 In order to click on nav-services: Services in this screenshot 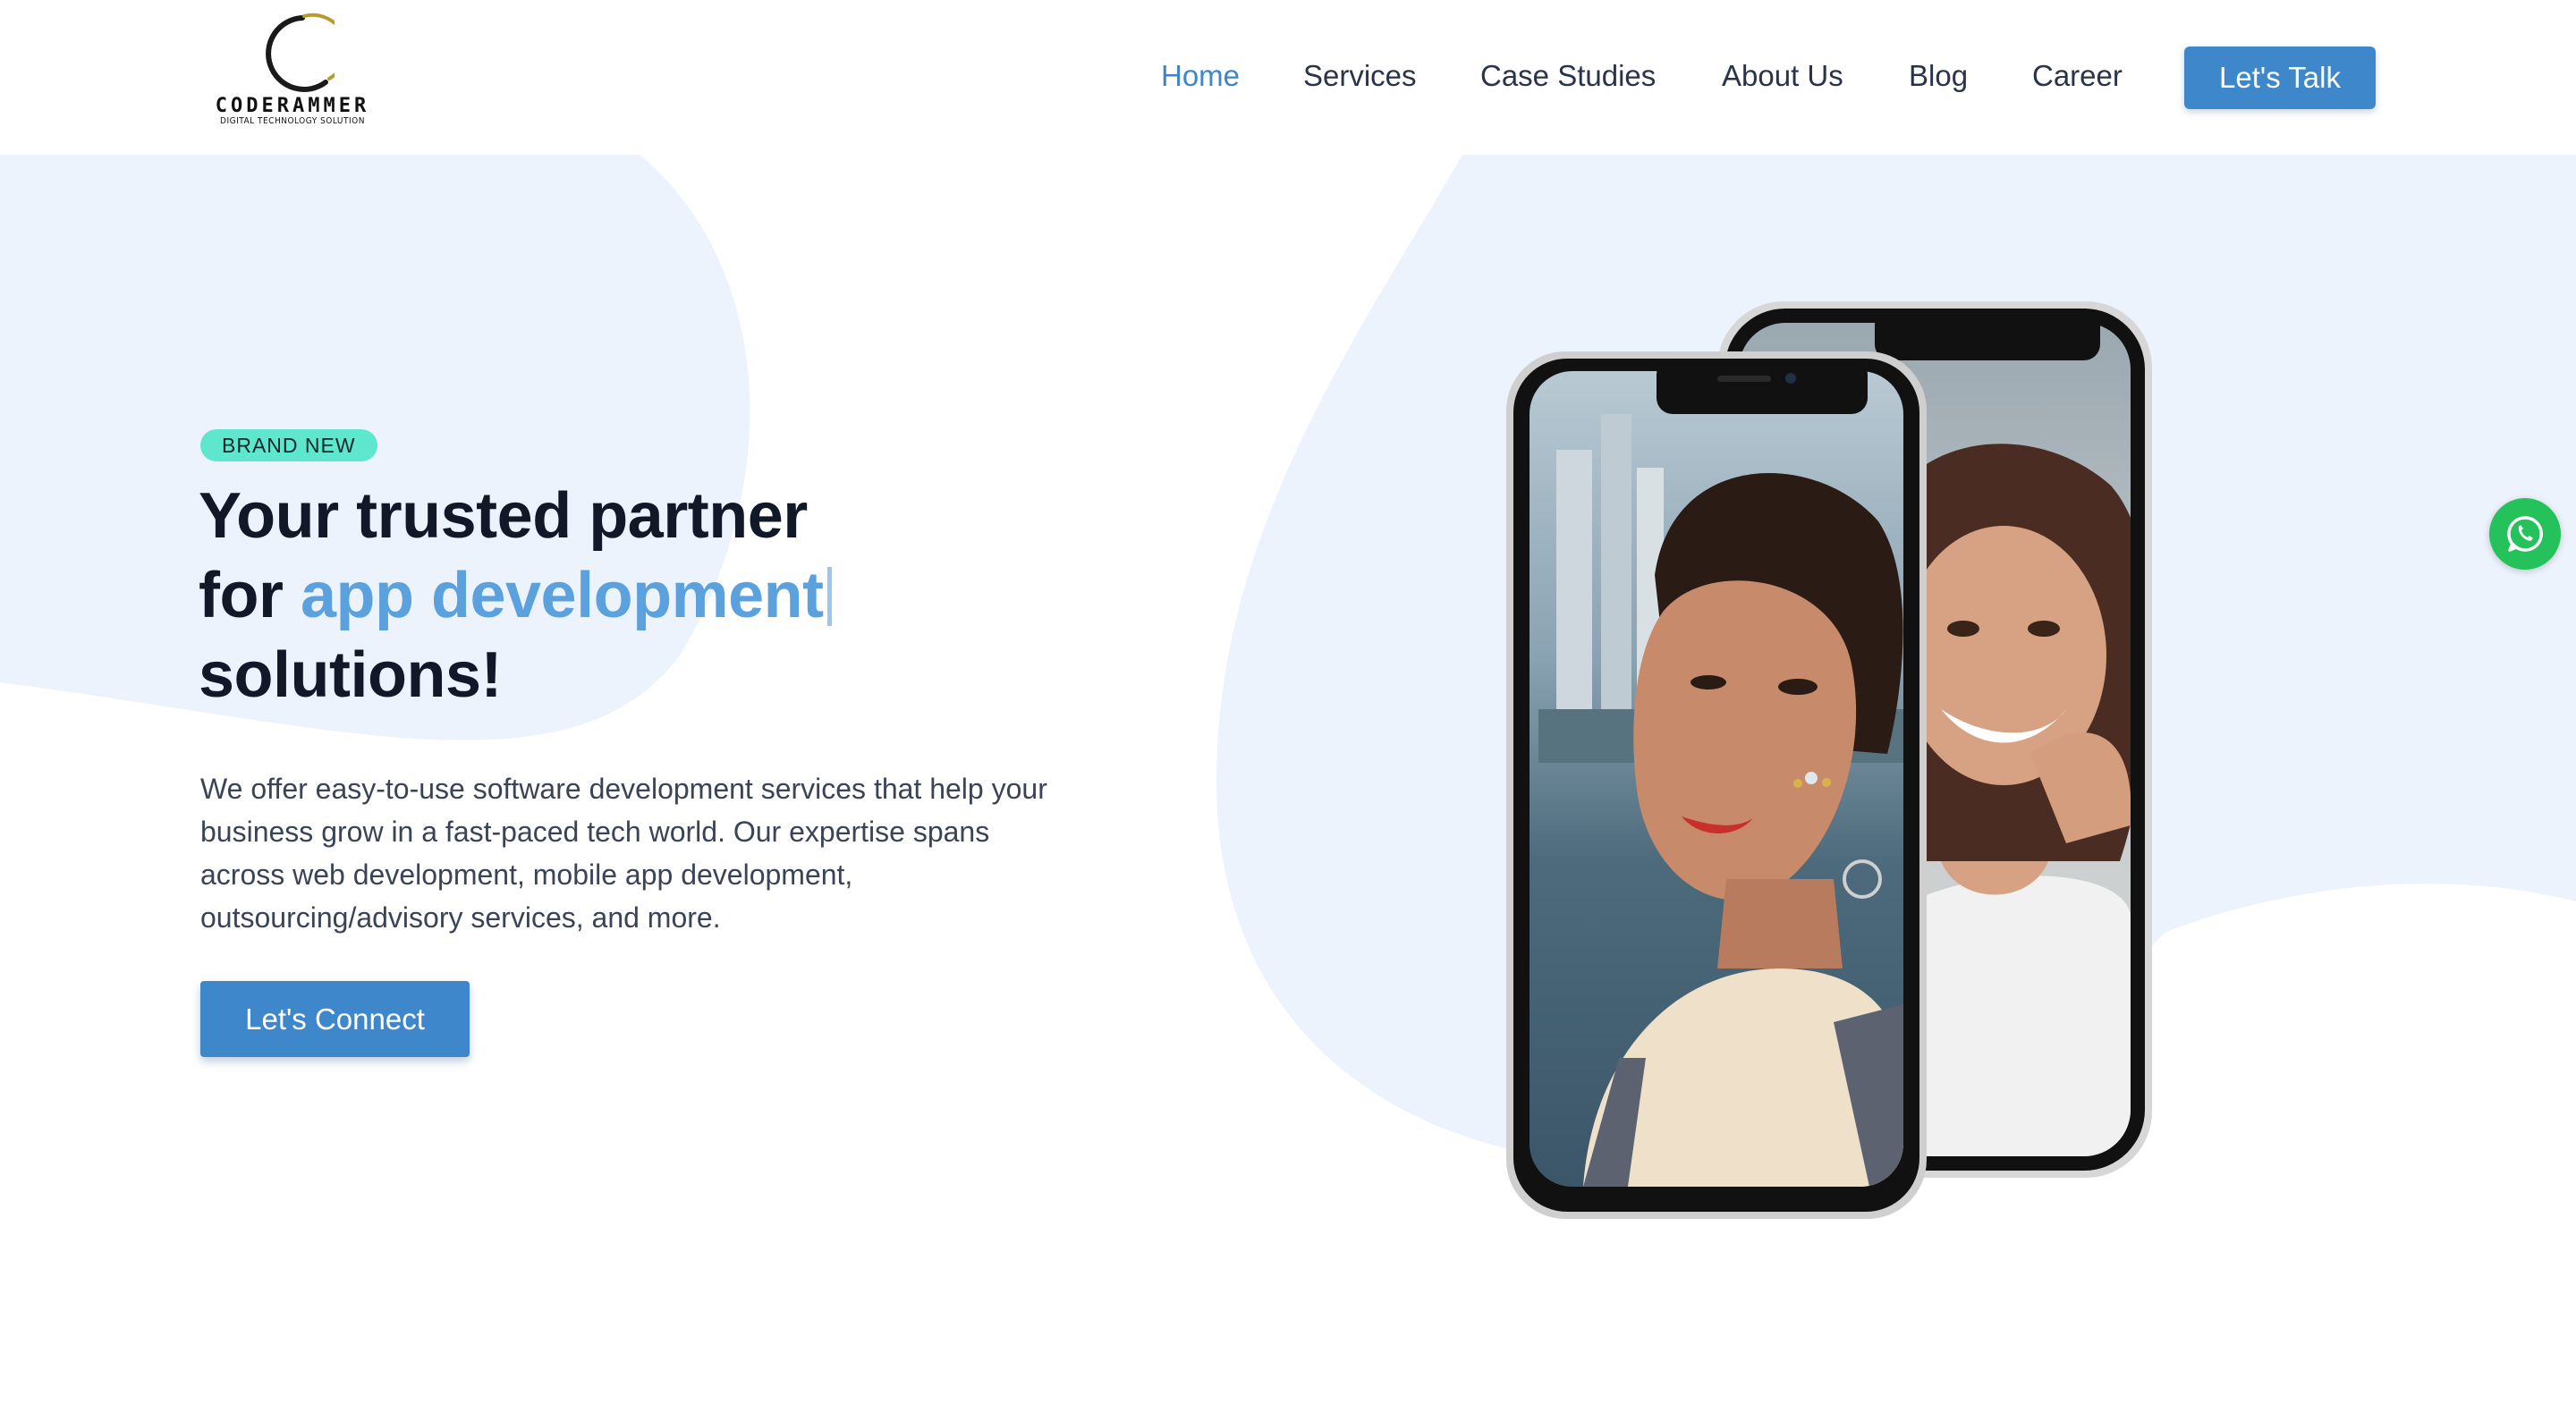, I will do `click(1360, 76)`.